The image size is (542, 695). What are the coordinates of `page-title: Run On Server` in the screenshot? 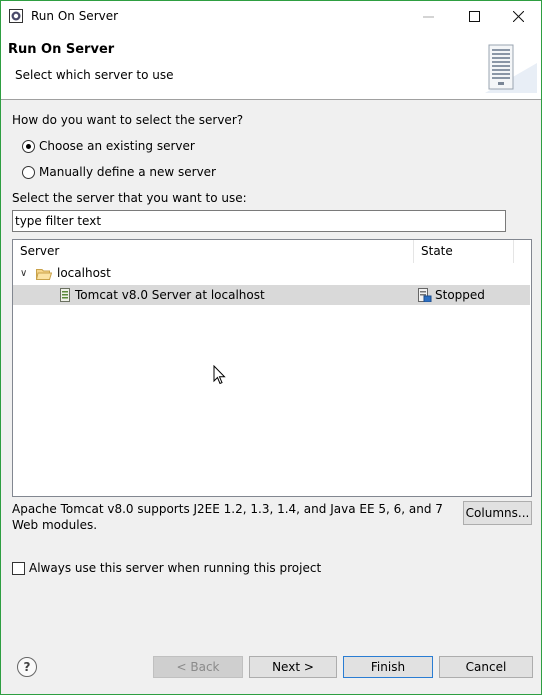 It's located at (61, 49).